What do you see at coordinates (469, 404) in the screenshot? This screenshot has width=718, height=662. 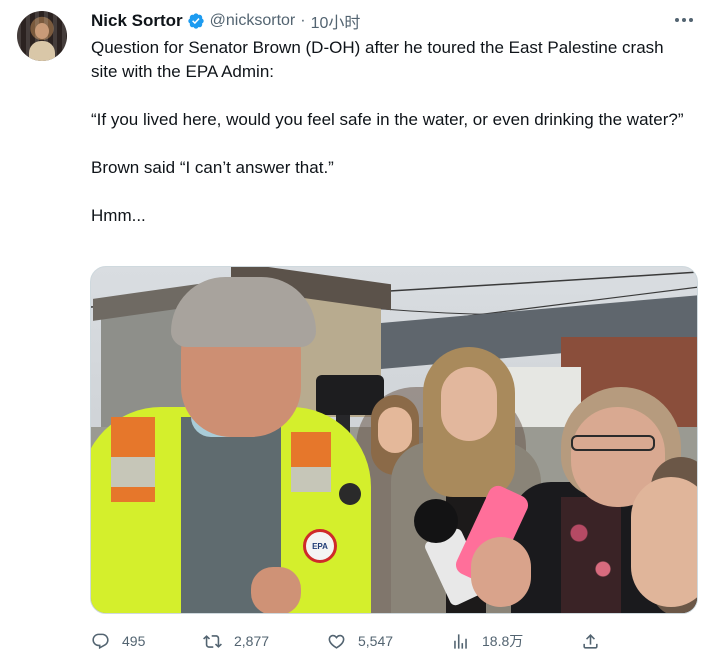 I see `reporter-face` at bounding box center [469, 404].